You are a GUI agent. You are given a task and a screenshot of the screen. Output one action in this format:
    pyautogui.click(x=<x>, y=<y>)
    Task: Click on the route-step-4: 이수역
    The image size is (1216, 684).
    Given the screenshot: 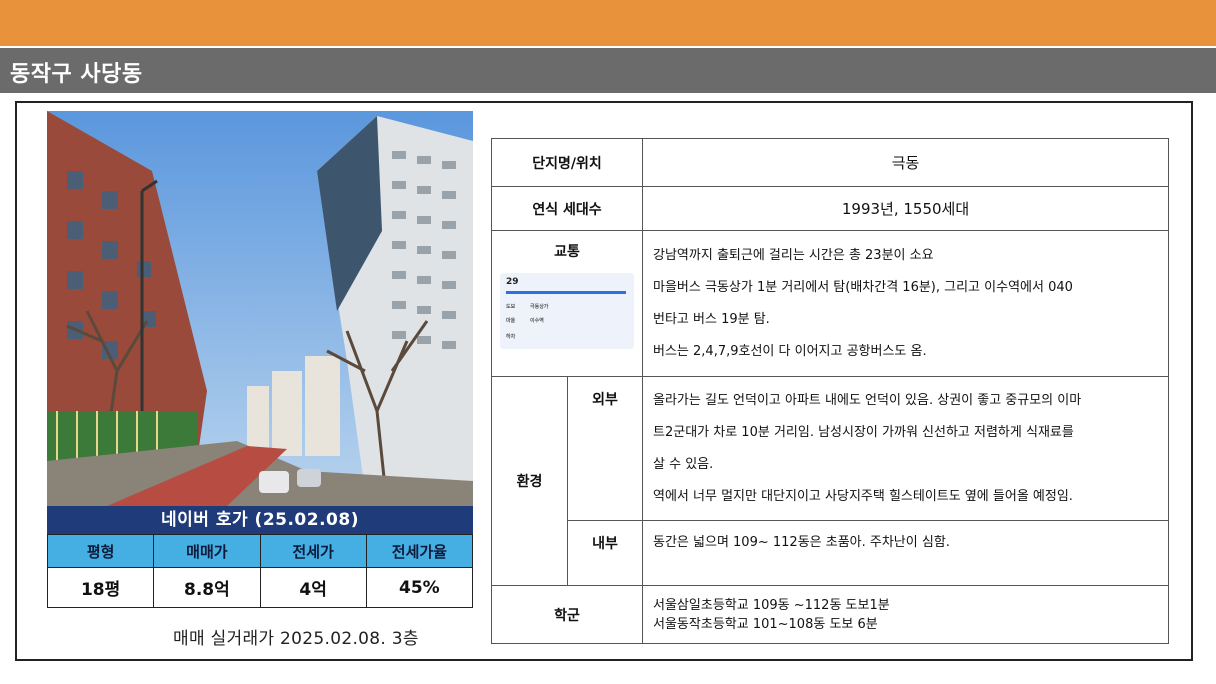 What is the action you would take?
    pyautogui.click(x=537, y=321)
    